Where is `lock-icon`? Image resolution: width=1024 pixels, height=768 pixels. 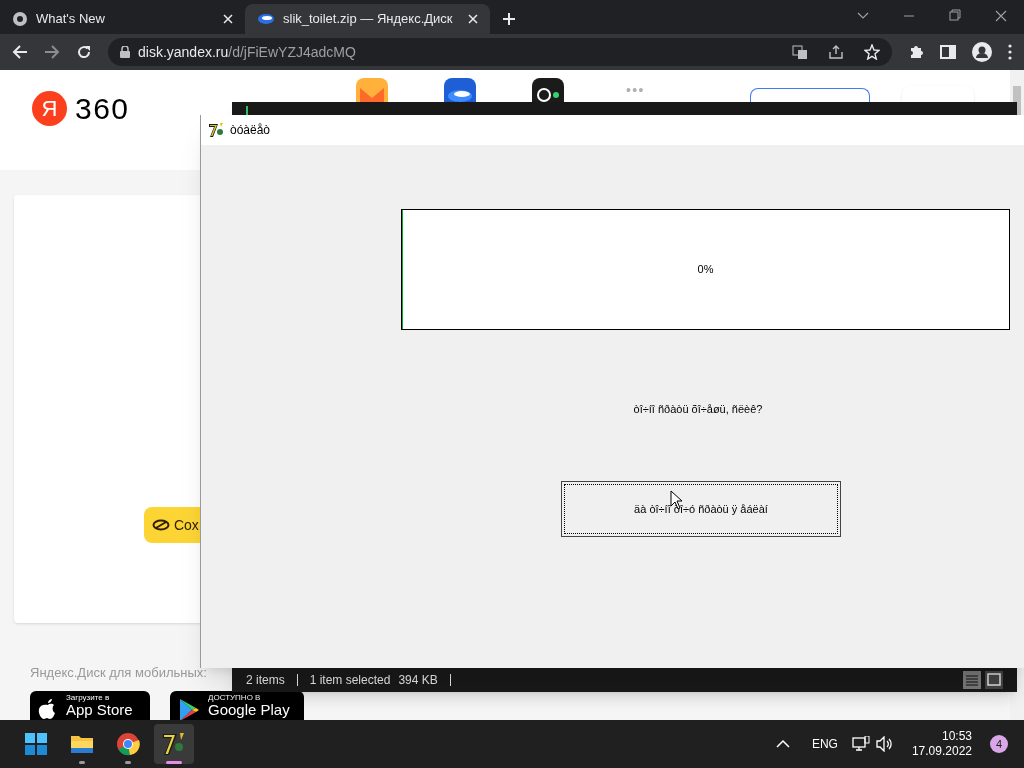
lock-icon is located at coordinates (125, 52).